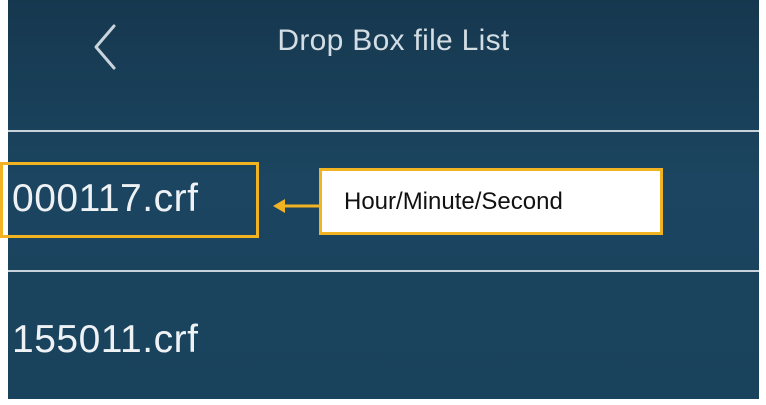 Image resolution: width=766 pixels, height=405 pixels. I want to click on page-title: Drop Box file List, so click(393, 40).